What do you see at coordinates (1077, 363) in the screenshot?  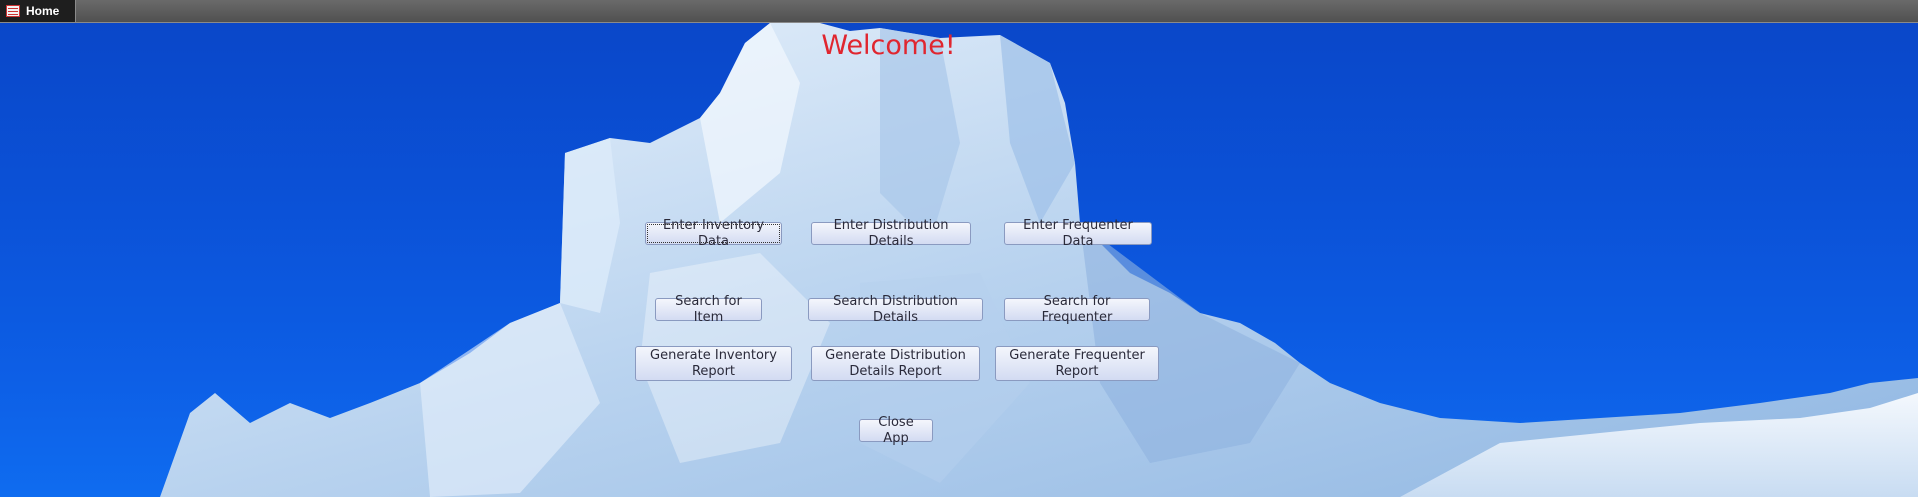 I see `generate-frequenter-report-button: Generate Frequenter Report` at bounding box center [1077, 363].